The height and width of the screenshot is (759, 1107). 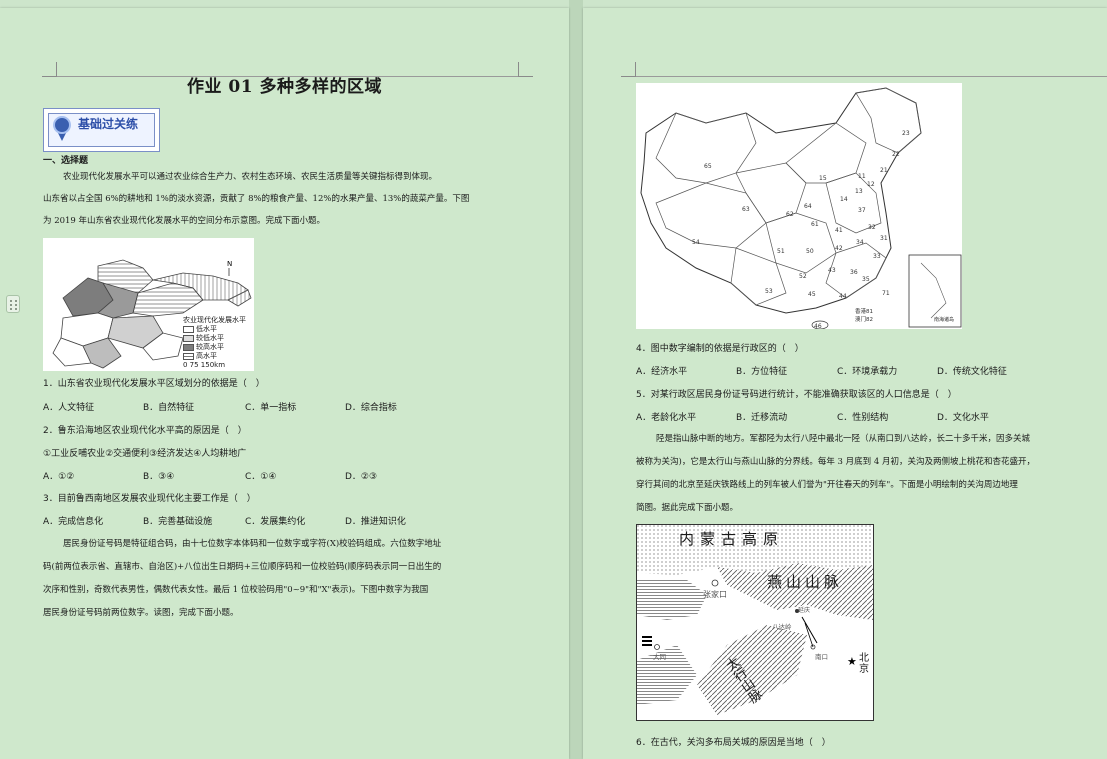 I want to click on q4-option-c: C．环境承载力, so click(x=867, y=372).